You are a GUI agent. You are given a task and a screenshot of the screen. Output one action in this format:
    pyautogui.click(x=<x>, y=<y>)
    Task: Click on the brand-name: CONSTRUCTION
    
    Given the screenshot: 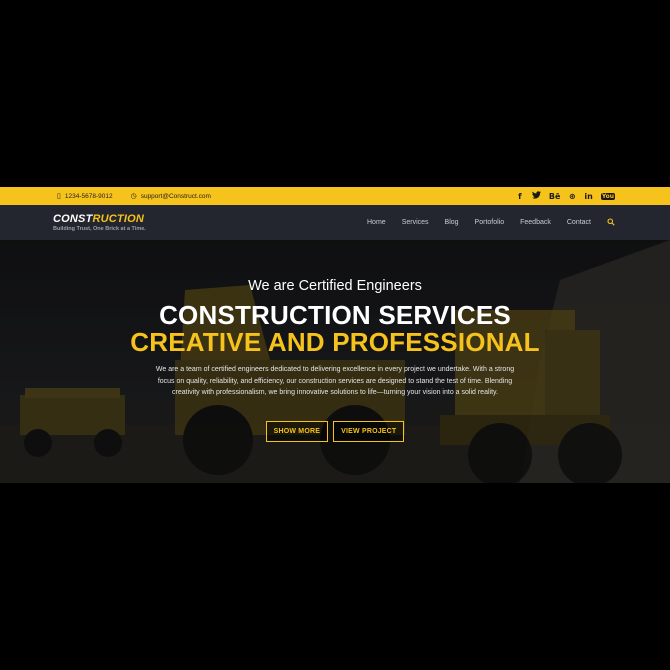 What is the action you would take?
    pyautogui.click(x=99, y=219)
    